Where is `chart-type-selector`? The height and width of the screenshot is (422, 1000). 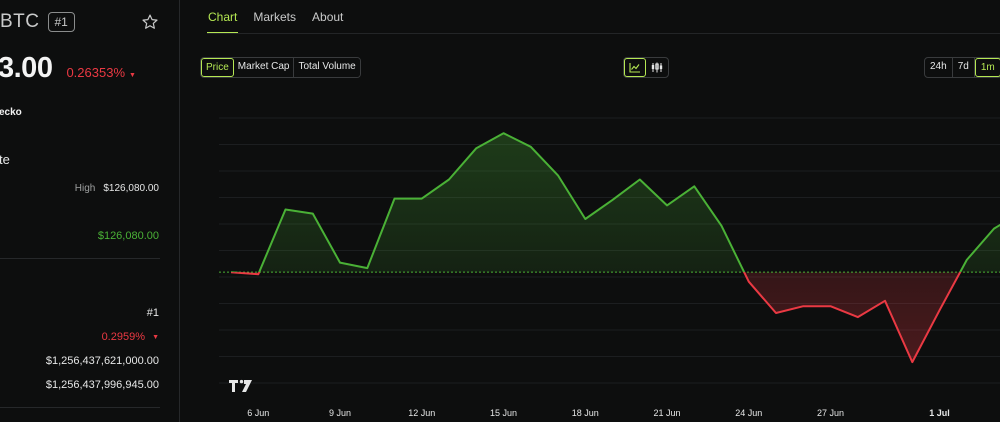 chart-type-selector is located at coordinates (646, 67).